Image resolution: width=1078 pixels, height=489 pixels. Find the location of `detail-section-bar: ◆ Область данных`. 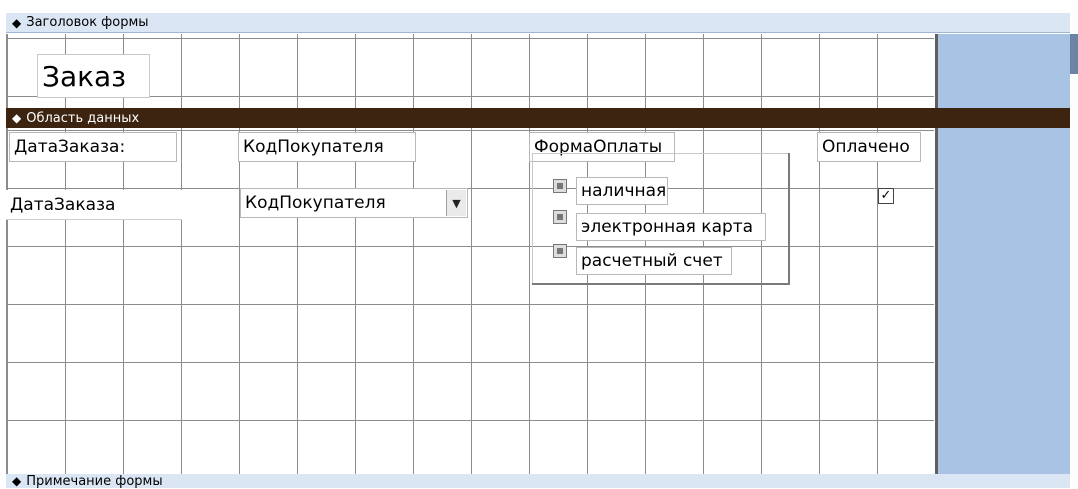

detail-section-bar: ◆ Область данных is located at coordinates (538, 118).